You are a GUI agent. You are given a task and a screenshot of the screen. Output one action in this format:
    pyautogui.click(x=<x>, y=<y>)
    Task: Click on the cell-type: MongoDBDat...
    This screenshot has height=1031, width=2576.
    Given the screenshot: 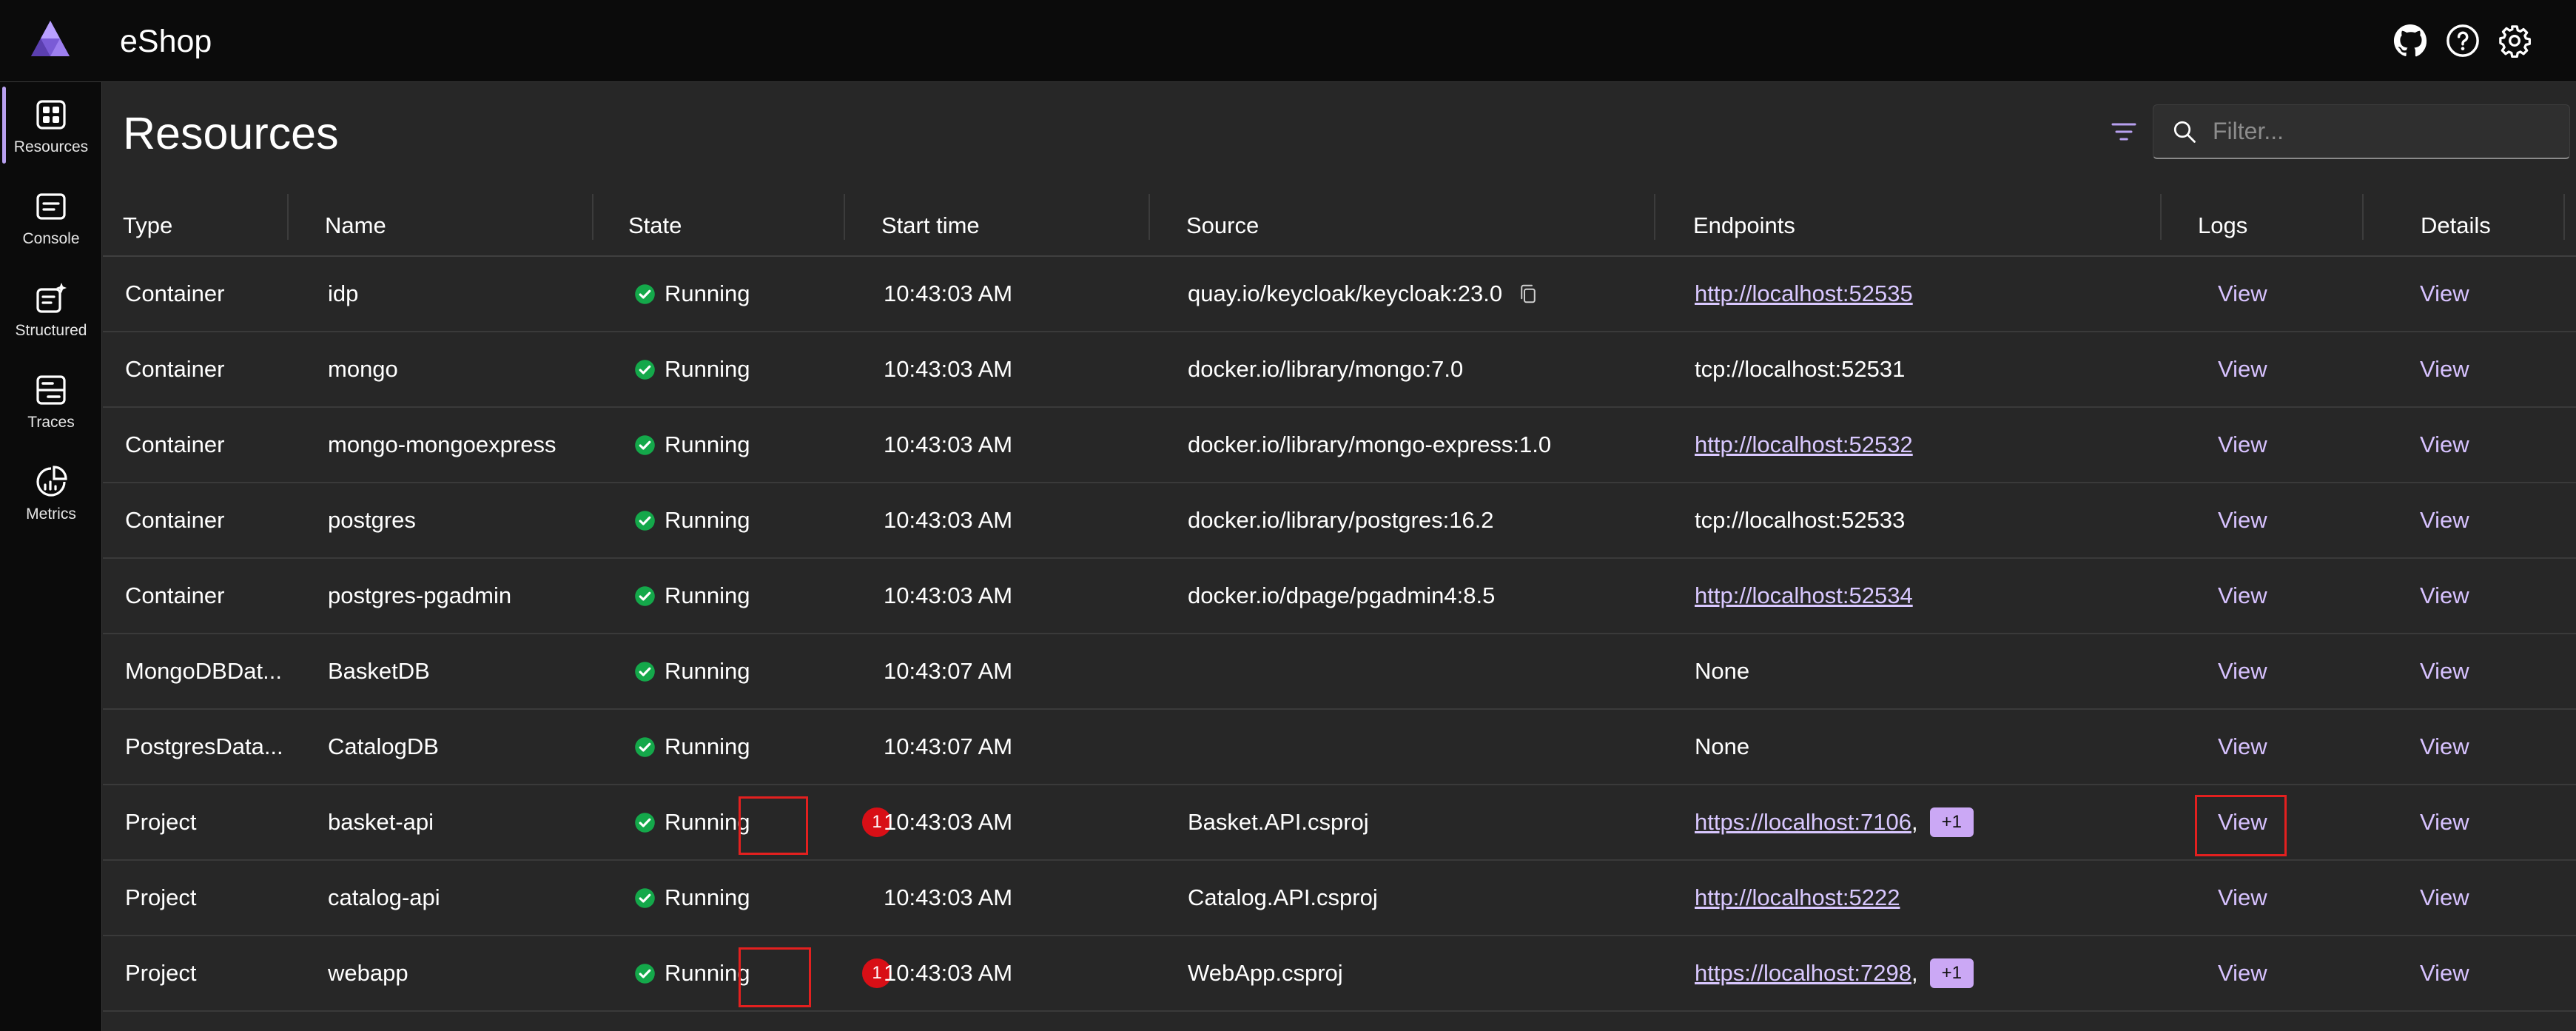 What is the action you would take?
    pyautogui.click(x=203, y=671)
    